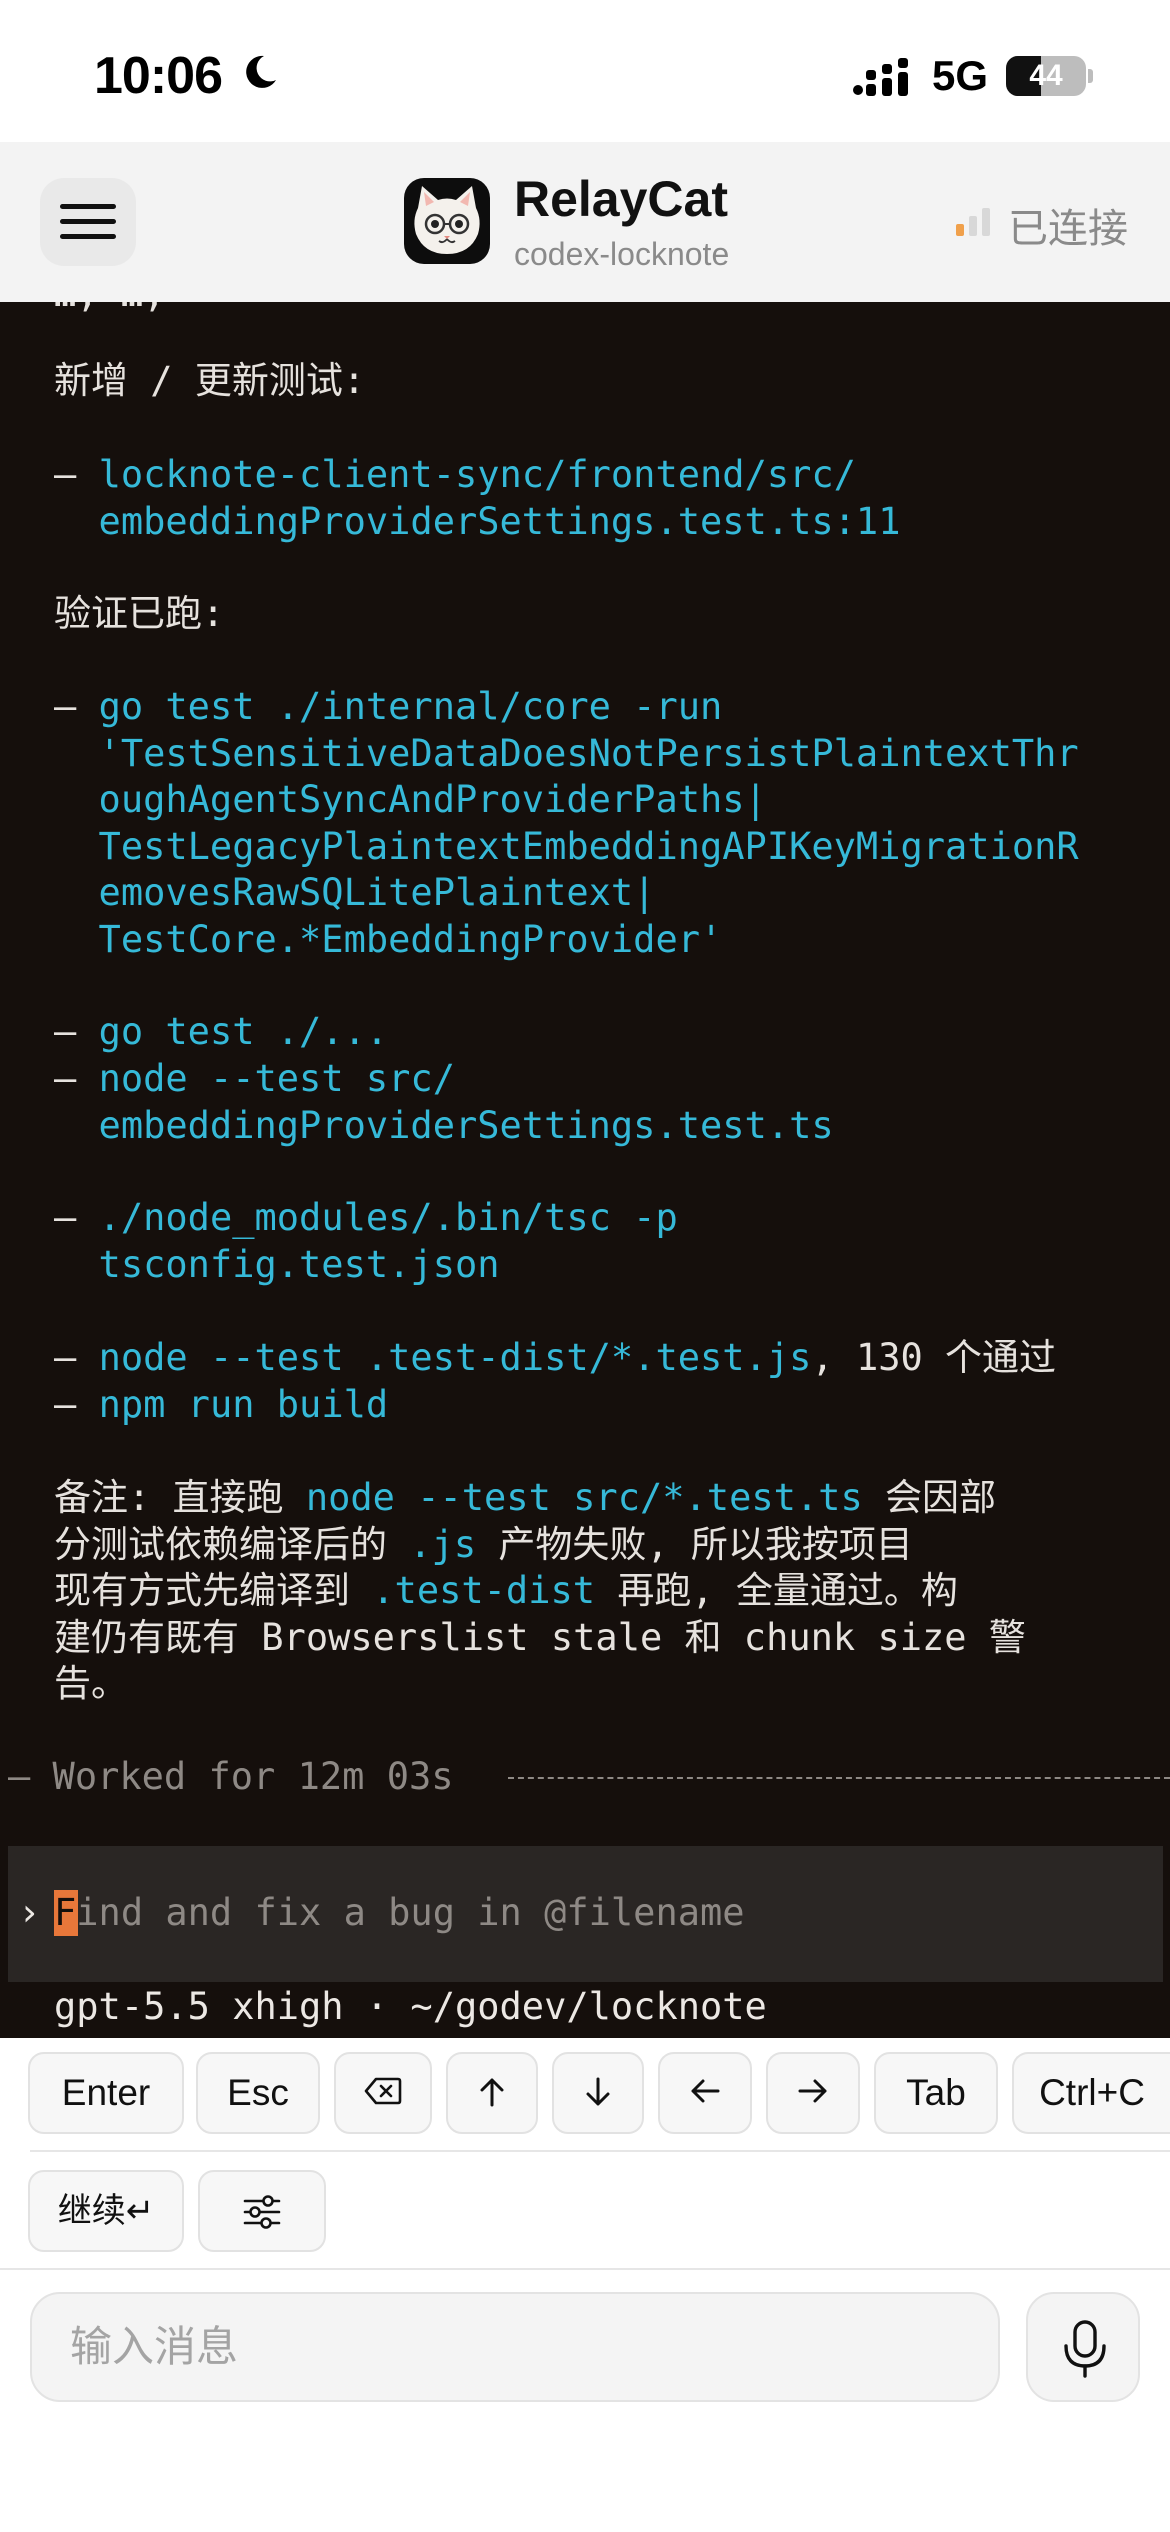  What do you see at coordinates (520, 2347) in the screenshot?
I see `message-input` at bounding box center [520, 2347].